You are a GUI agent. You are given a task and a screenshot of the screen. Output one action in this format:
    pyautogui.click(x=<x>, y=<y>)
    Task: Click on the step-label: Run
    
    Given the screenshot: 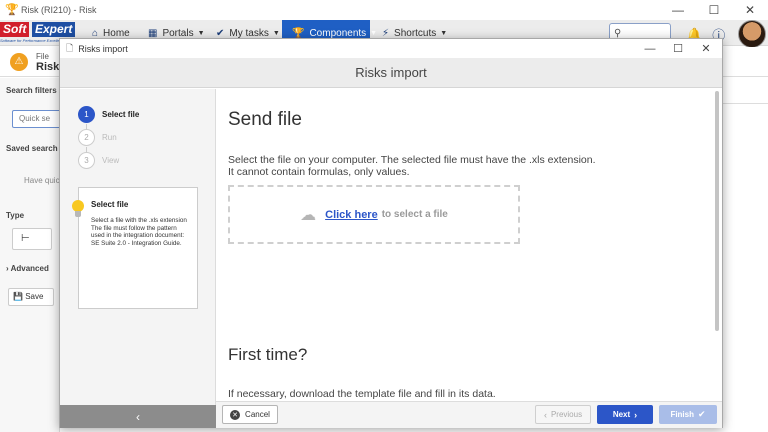 What is the action you would take?
    pyautogui.click(x=109, y=137)
    